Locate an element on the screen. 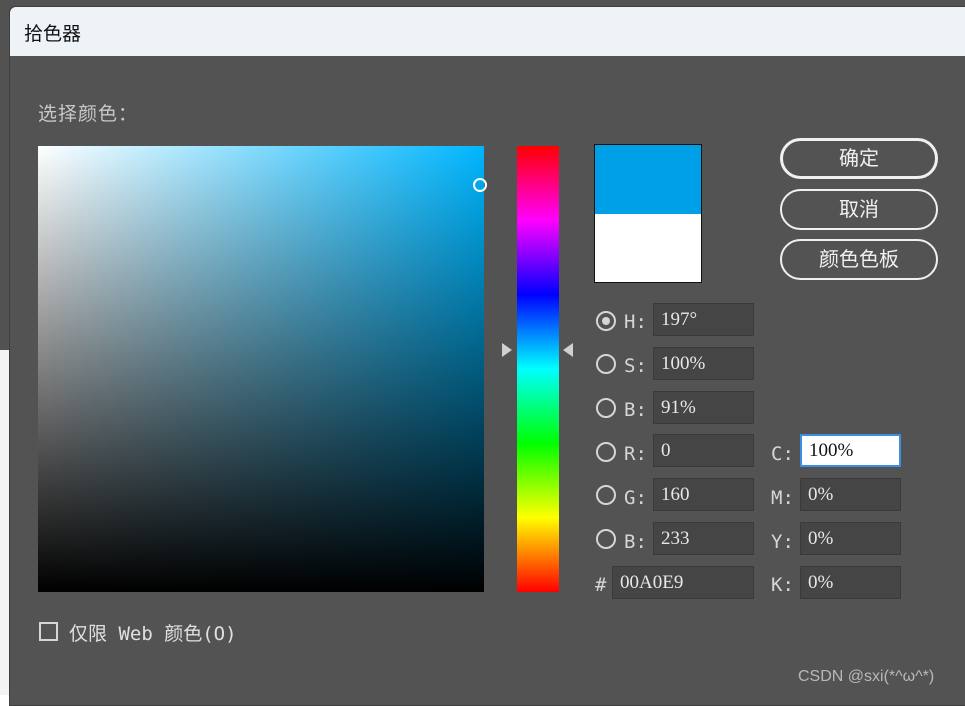 Image resolution: width=965 pixels, height=706 pixels. brightness-input: 91% is located at coordinates (703, 407).